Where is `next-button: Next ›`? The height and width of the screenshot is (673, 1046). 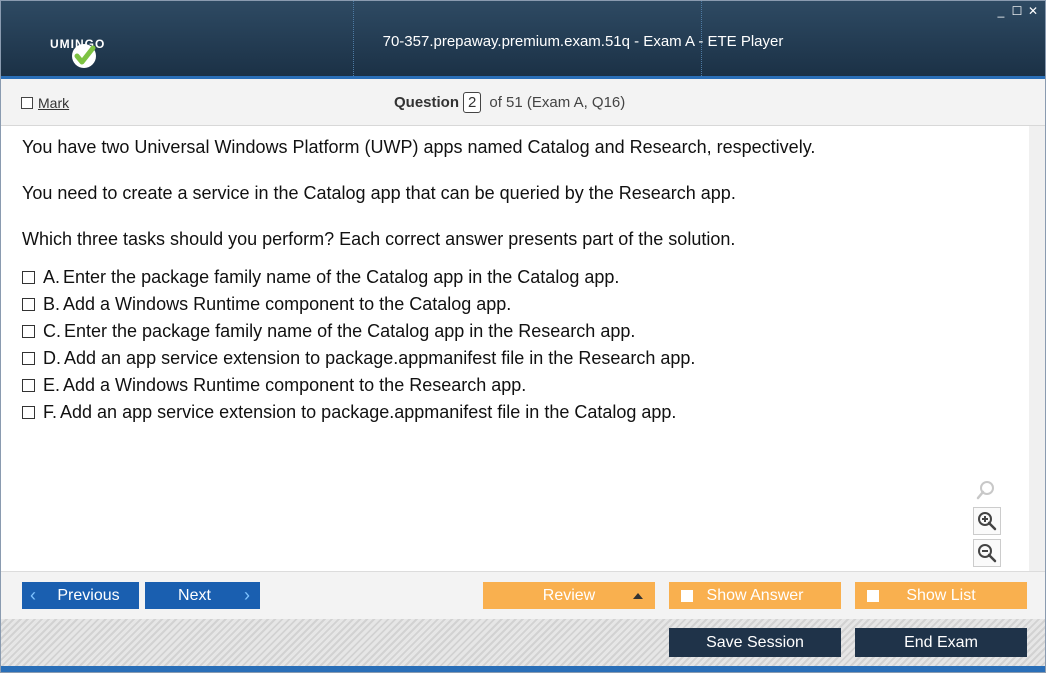
next-button: Next › is located at coordinates (202, 595).